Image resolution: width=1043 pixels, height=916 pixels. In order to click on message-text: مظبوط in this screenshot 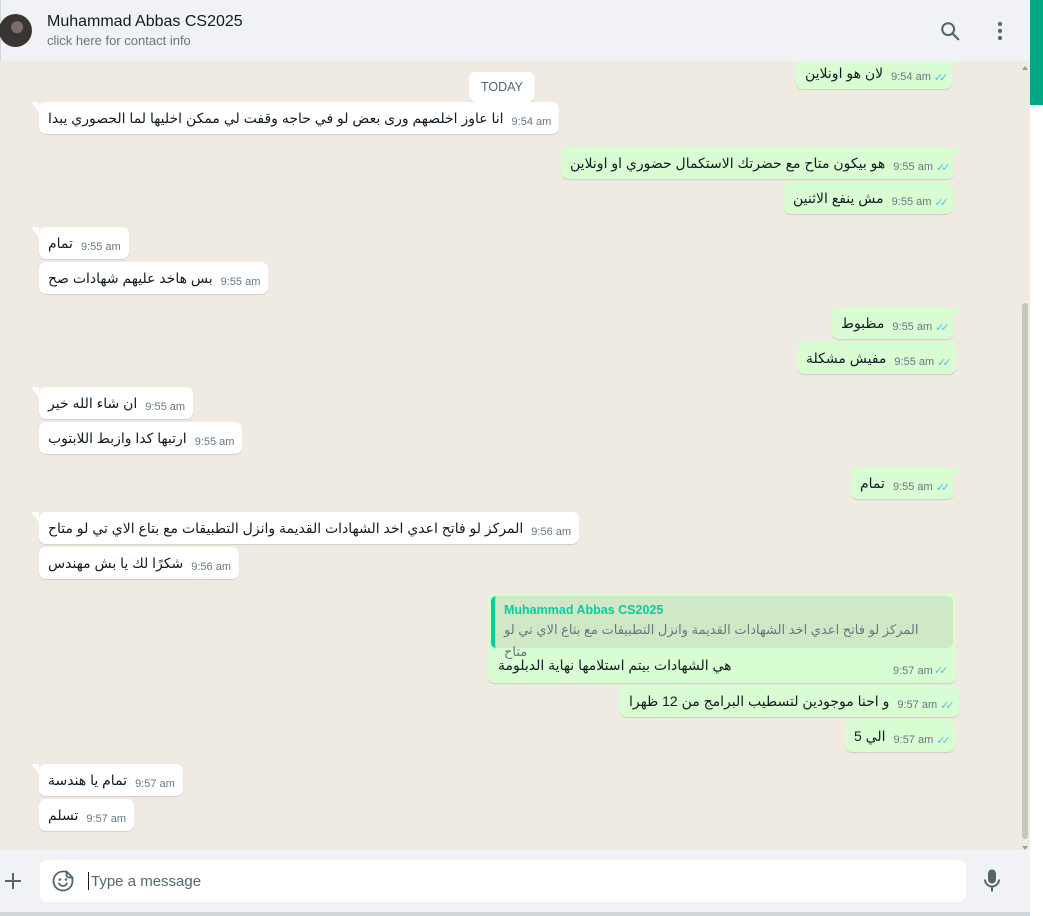, I will do `click(863, 322)`.